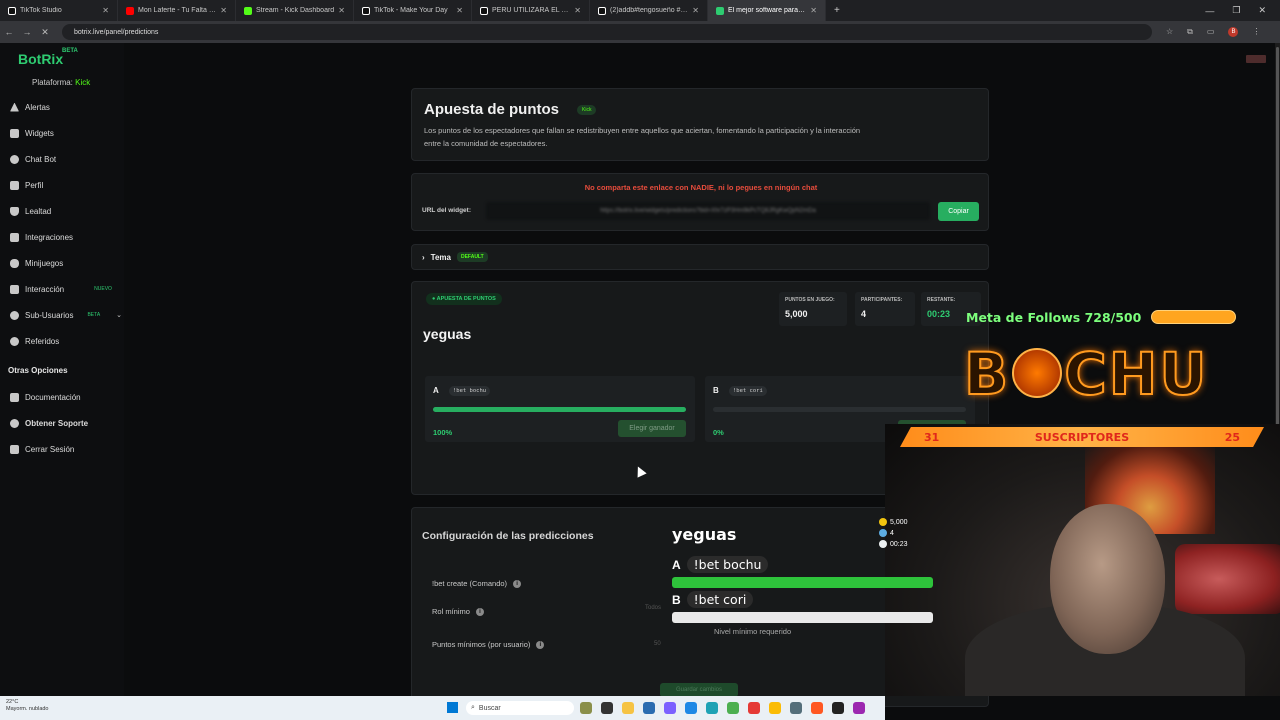  I want to click on weather-widget: 22°C Mayorm. nublado, so click(27, 706).